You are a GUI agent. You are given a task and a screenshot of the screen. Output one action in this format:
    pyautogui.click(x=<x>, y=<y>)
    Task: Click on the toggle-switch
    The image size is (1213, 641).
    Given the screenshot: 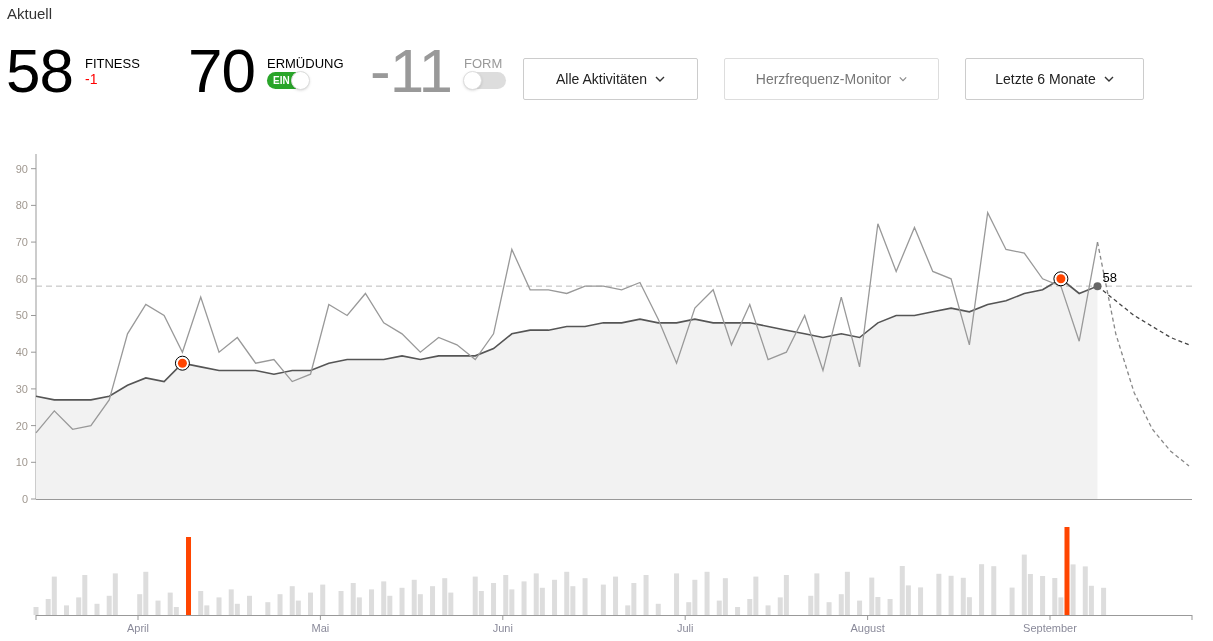 What is the action you would take?
    pyautogui.click(x=485, y=80)
    